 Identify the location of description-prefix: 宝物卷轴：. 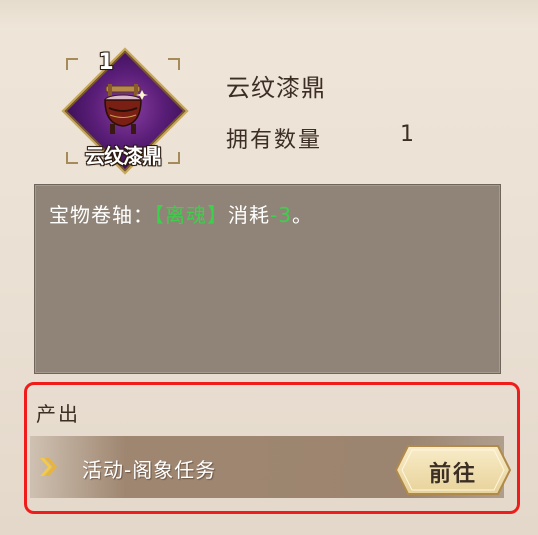
(101, 215).